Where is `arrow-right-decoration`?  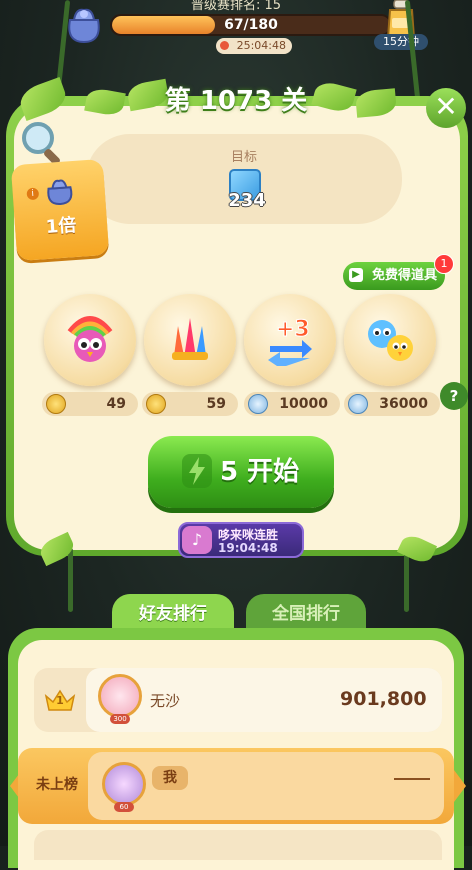 arrow-right-decoration is located at coordinates (460, 786).